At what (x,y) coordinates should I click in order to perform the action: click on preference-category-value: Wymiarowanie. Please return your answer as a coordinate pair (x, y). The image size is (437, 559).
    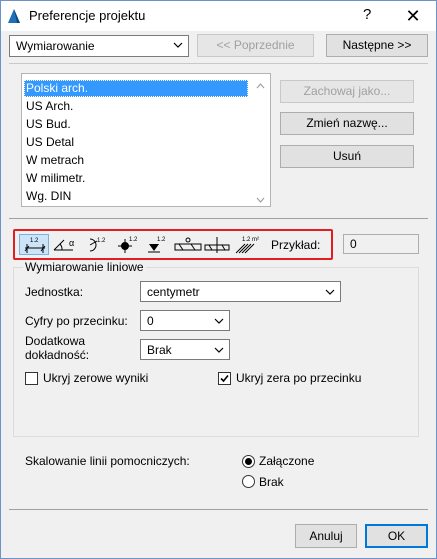
    Looking at the image, I should click on (55, 46).